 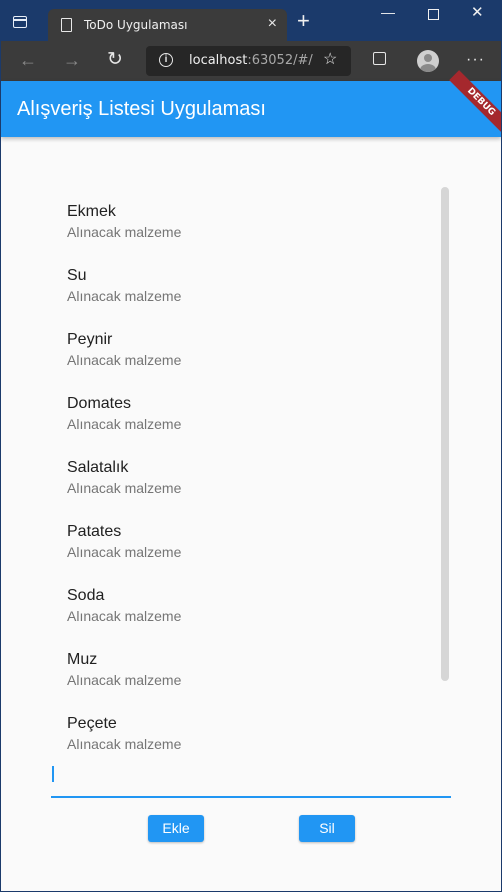 I want to click on browser-tab: ToDo Uygulaması ×, so click(x=167, y=25).